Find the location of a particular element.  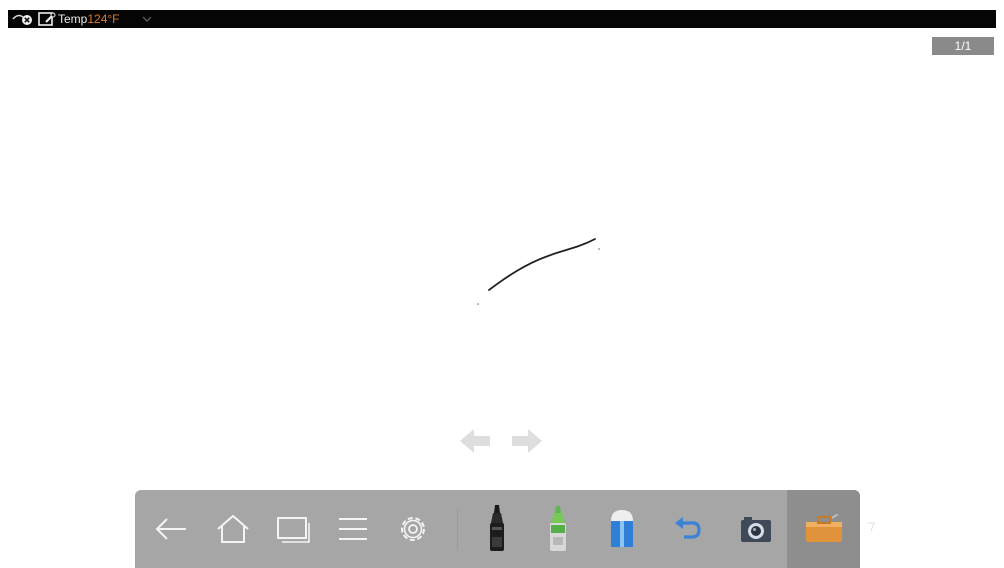

undo-button is located at coordinates (687, 529).